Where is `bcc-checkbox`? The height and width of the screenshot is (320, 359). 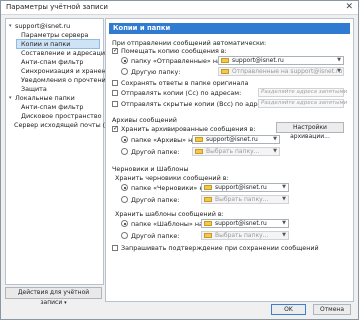
bcc-checkbox is located at coordinates (115, 104).